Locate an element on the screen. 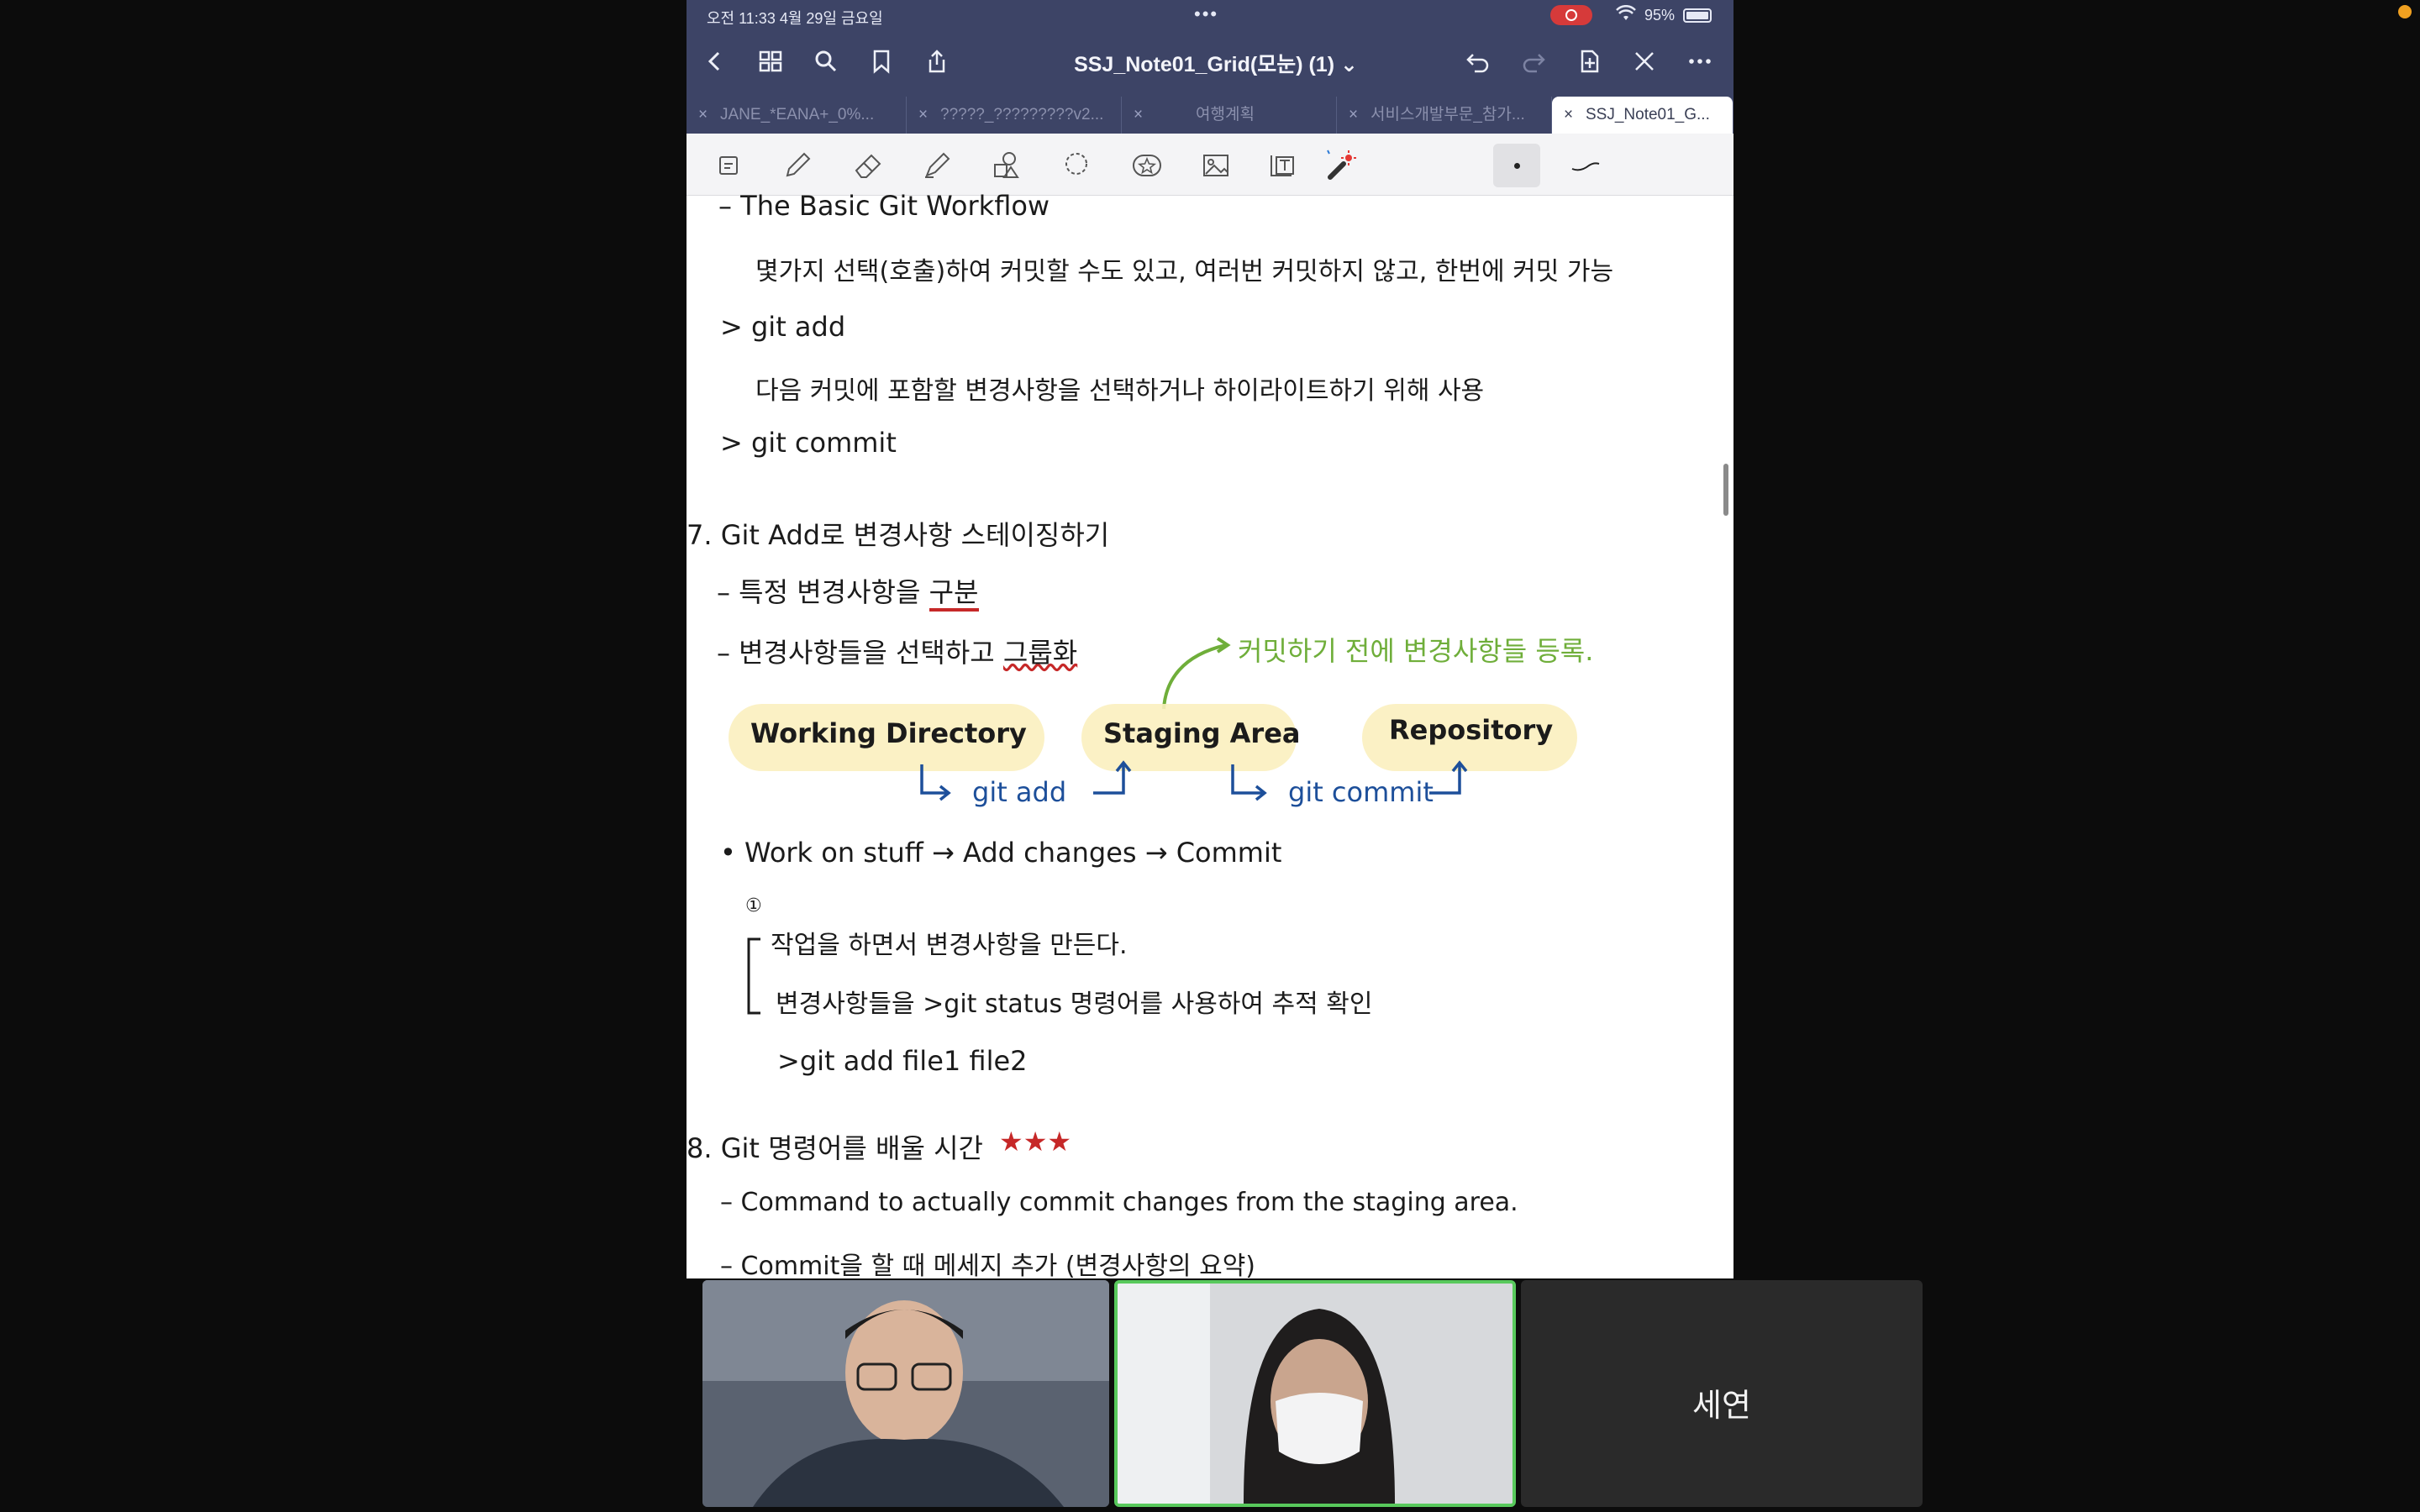 Image resolution: width=2420 pixels, height=1512 pixels. bookmark-icon is located at coordinates (881, 61).